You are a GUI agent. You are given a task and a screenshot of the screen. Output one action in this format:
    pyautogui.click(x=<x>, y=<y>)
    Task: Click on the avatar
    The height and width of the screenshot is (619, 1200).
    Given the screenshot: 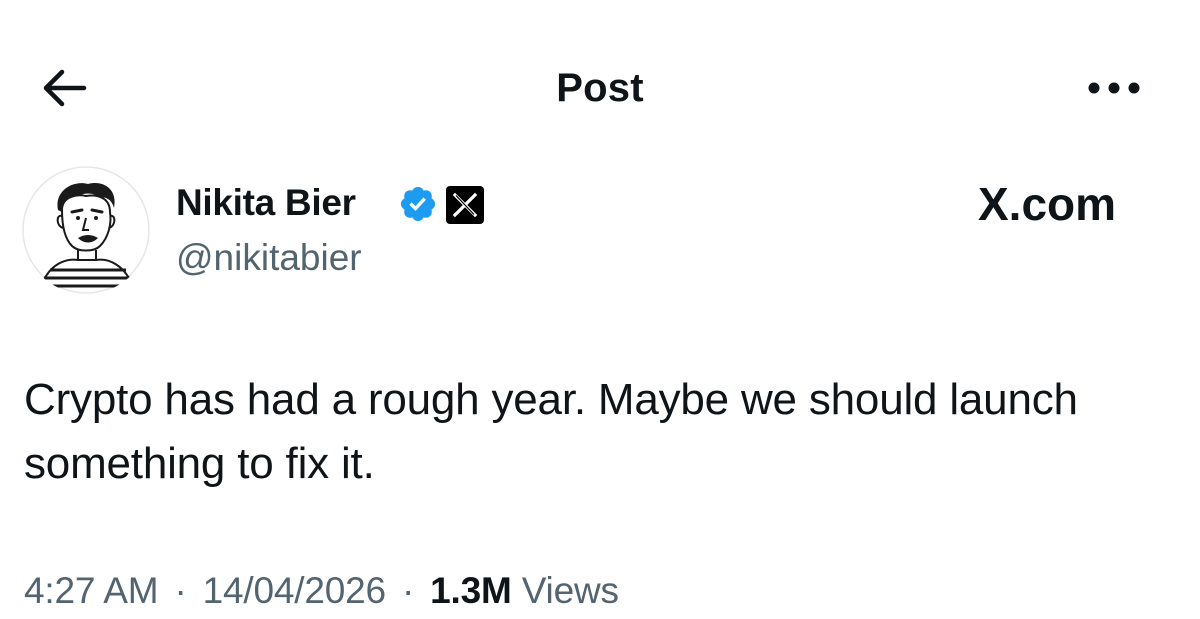 What is the action you would take?
    pyautogui.click(x=86, y=230)
    